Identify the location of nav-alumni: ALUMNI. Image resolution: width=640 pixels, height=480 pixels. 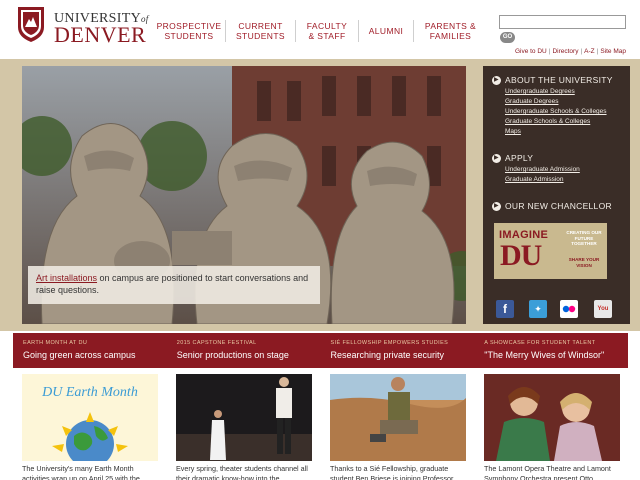
(386, 31).